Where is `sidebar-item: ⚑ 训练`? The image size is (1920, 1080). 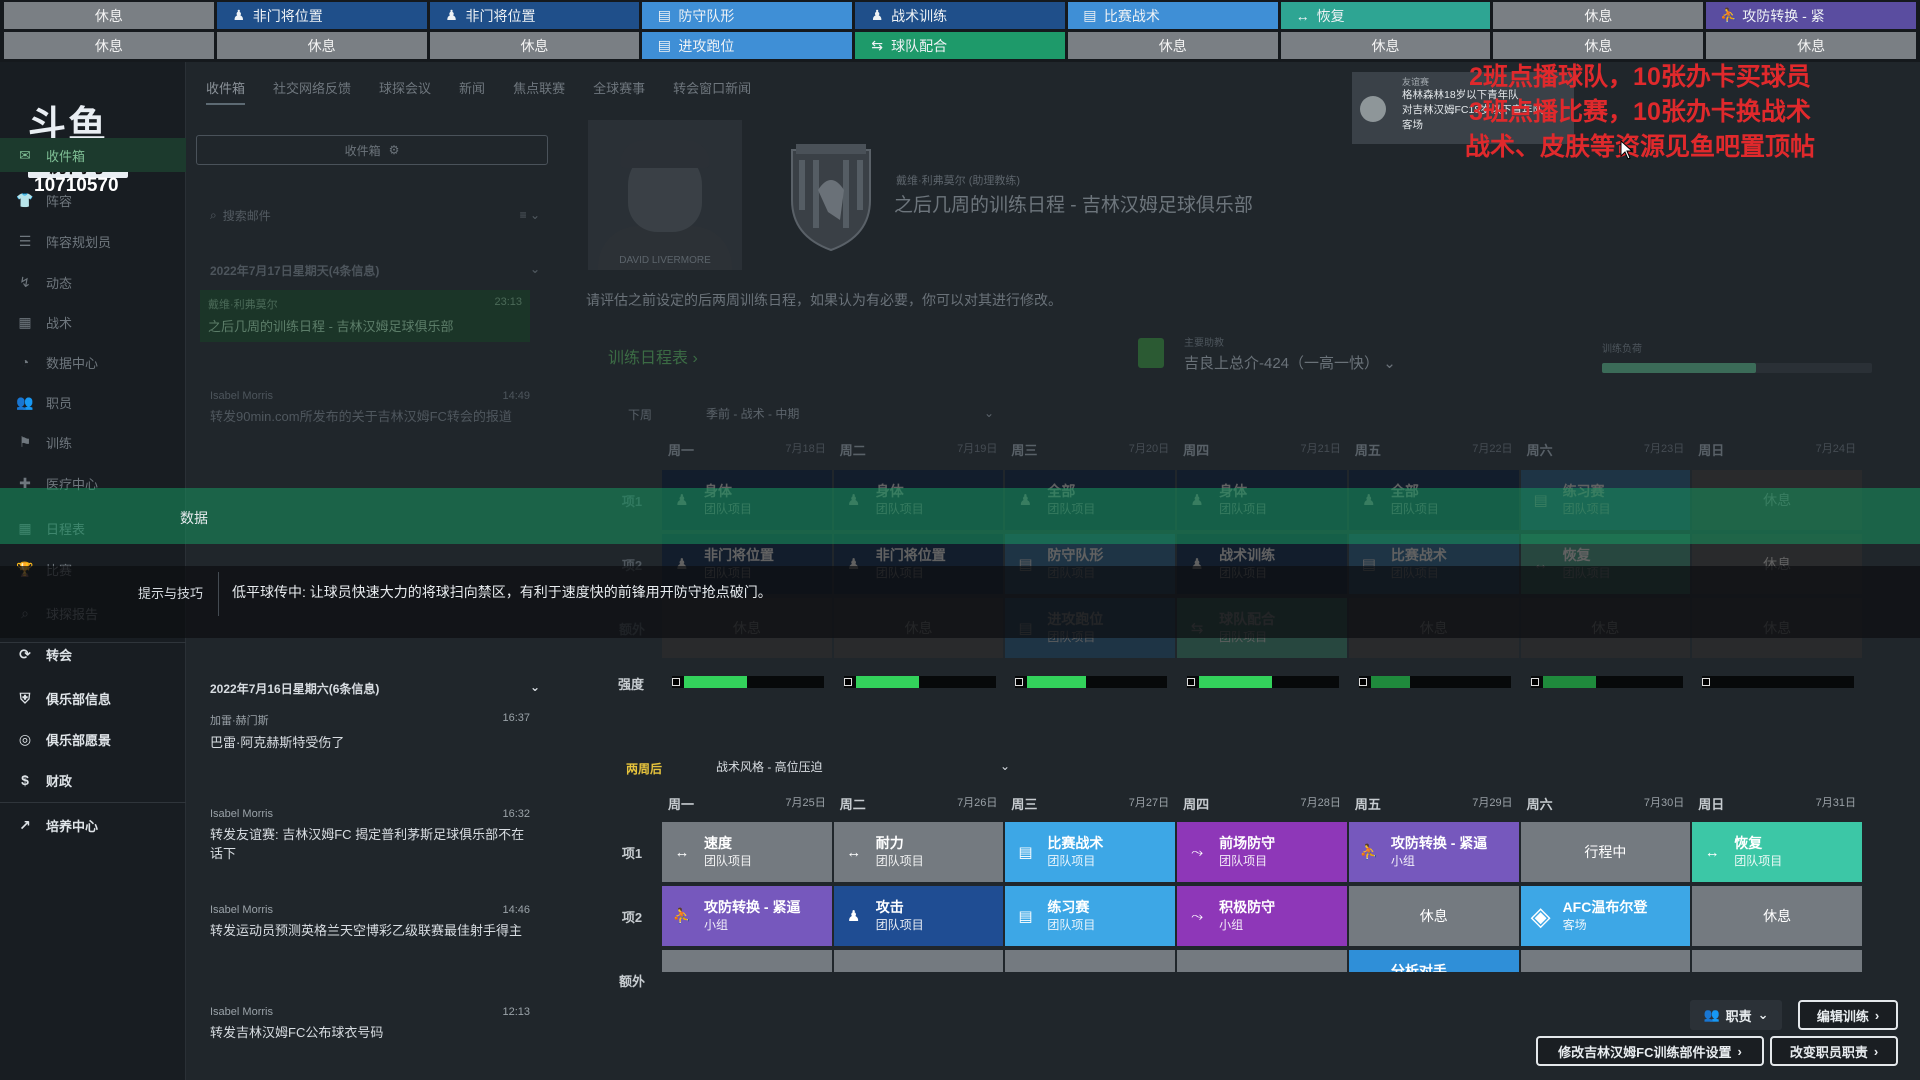
sidebar-item: ⚑ 训练 is located at coordinates (93, 442).